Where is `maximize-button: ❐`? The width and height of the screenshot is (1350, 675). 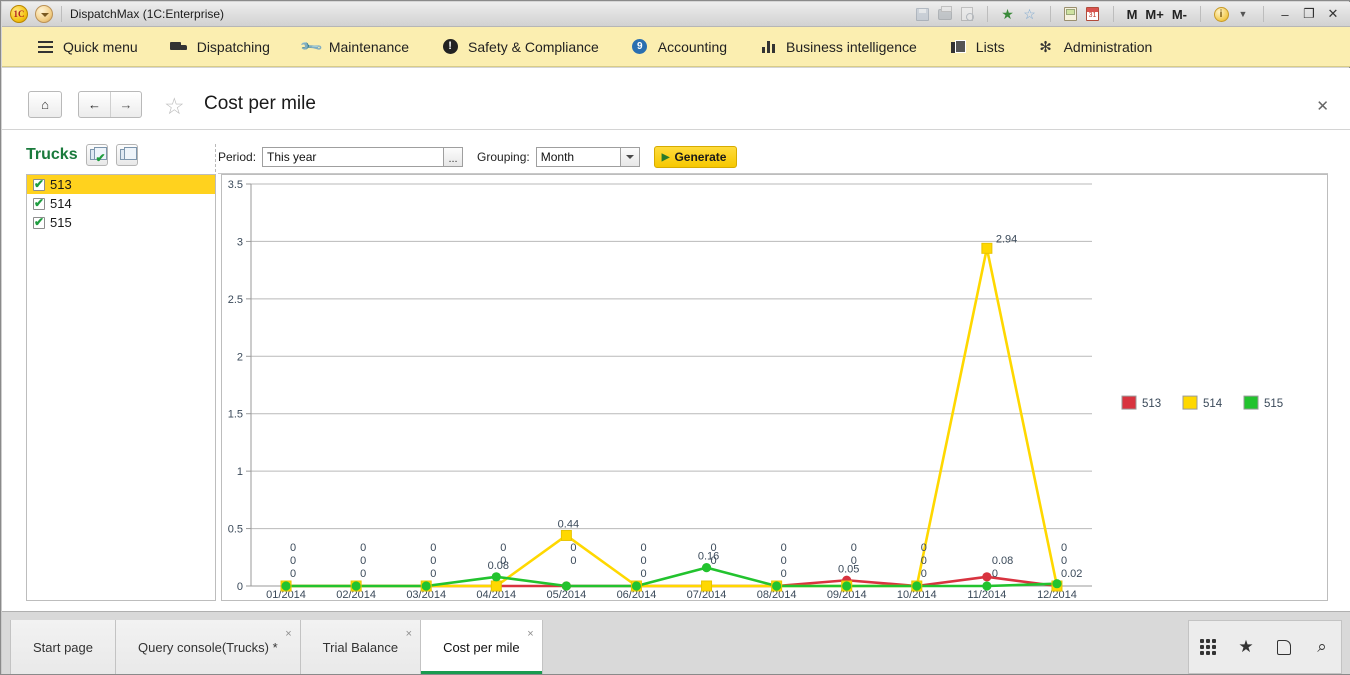
maximize-button: ❐ is located at coordinates (1309, 14).